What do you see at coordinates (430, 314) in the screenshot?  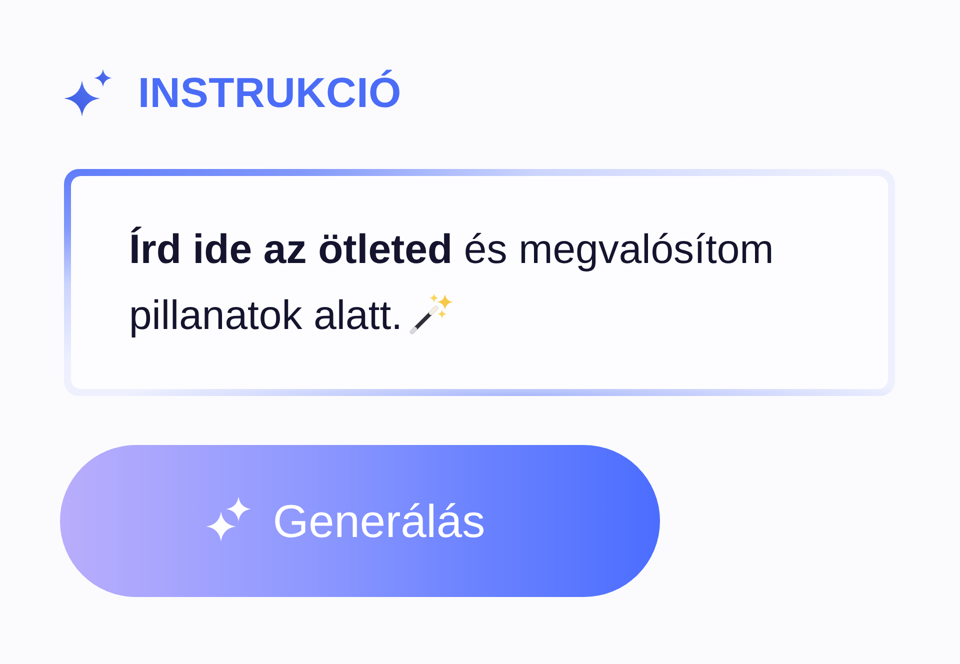 I see `magic-wand-icon` at bounding box center [430, 314].